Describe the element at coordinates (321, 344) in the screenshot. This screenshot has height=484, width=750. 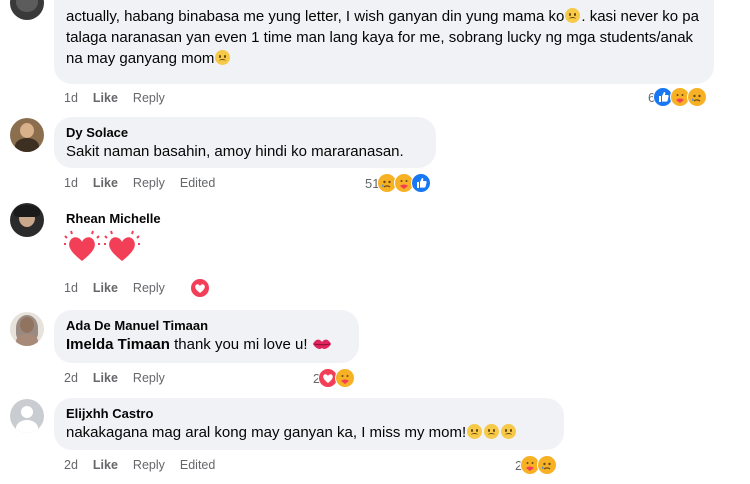
I see `kiss-emoji-icon` at that location.